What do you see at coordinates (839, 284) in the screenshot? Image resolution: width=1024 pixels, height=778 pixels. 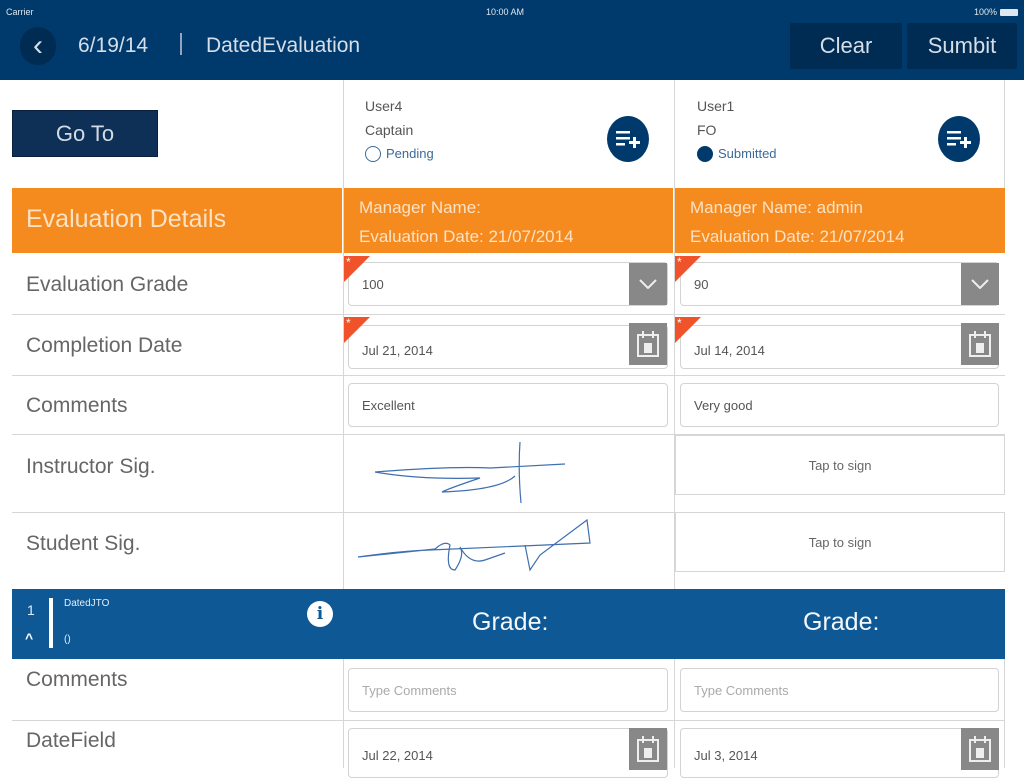 I see `grade-select: 90` at bounding box center [839, 284].